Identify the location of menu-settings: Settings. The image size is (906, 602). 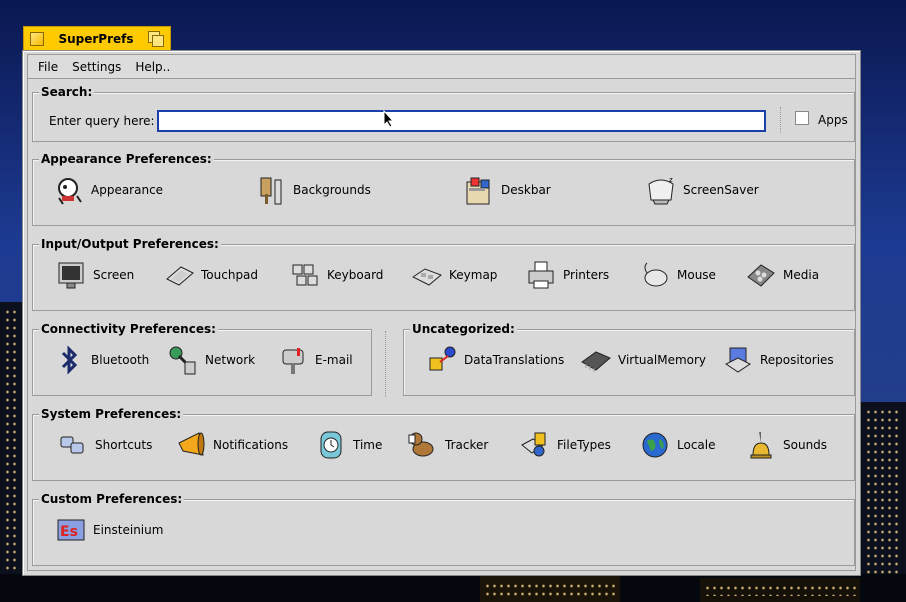
(96, 67).